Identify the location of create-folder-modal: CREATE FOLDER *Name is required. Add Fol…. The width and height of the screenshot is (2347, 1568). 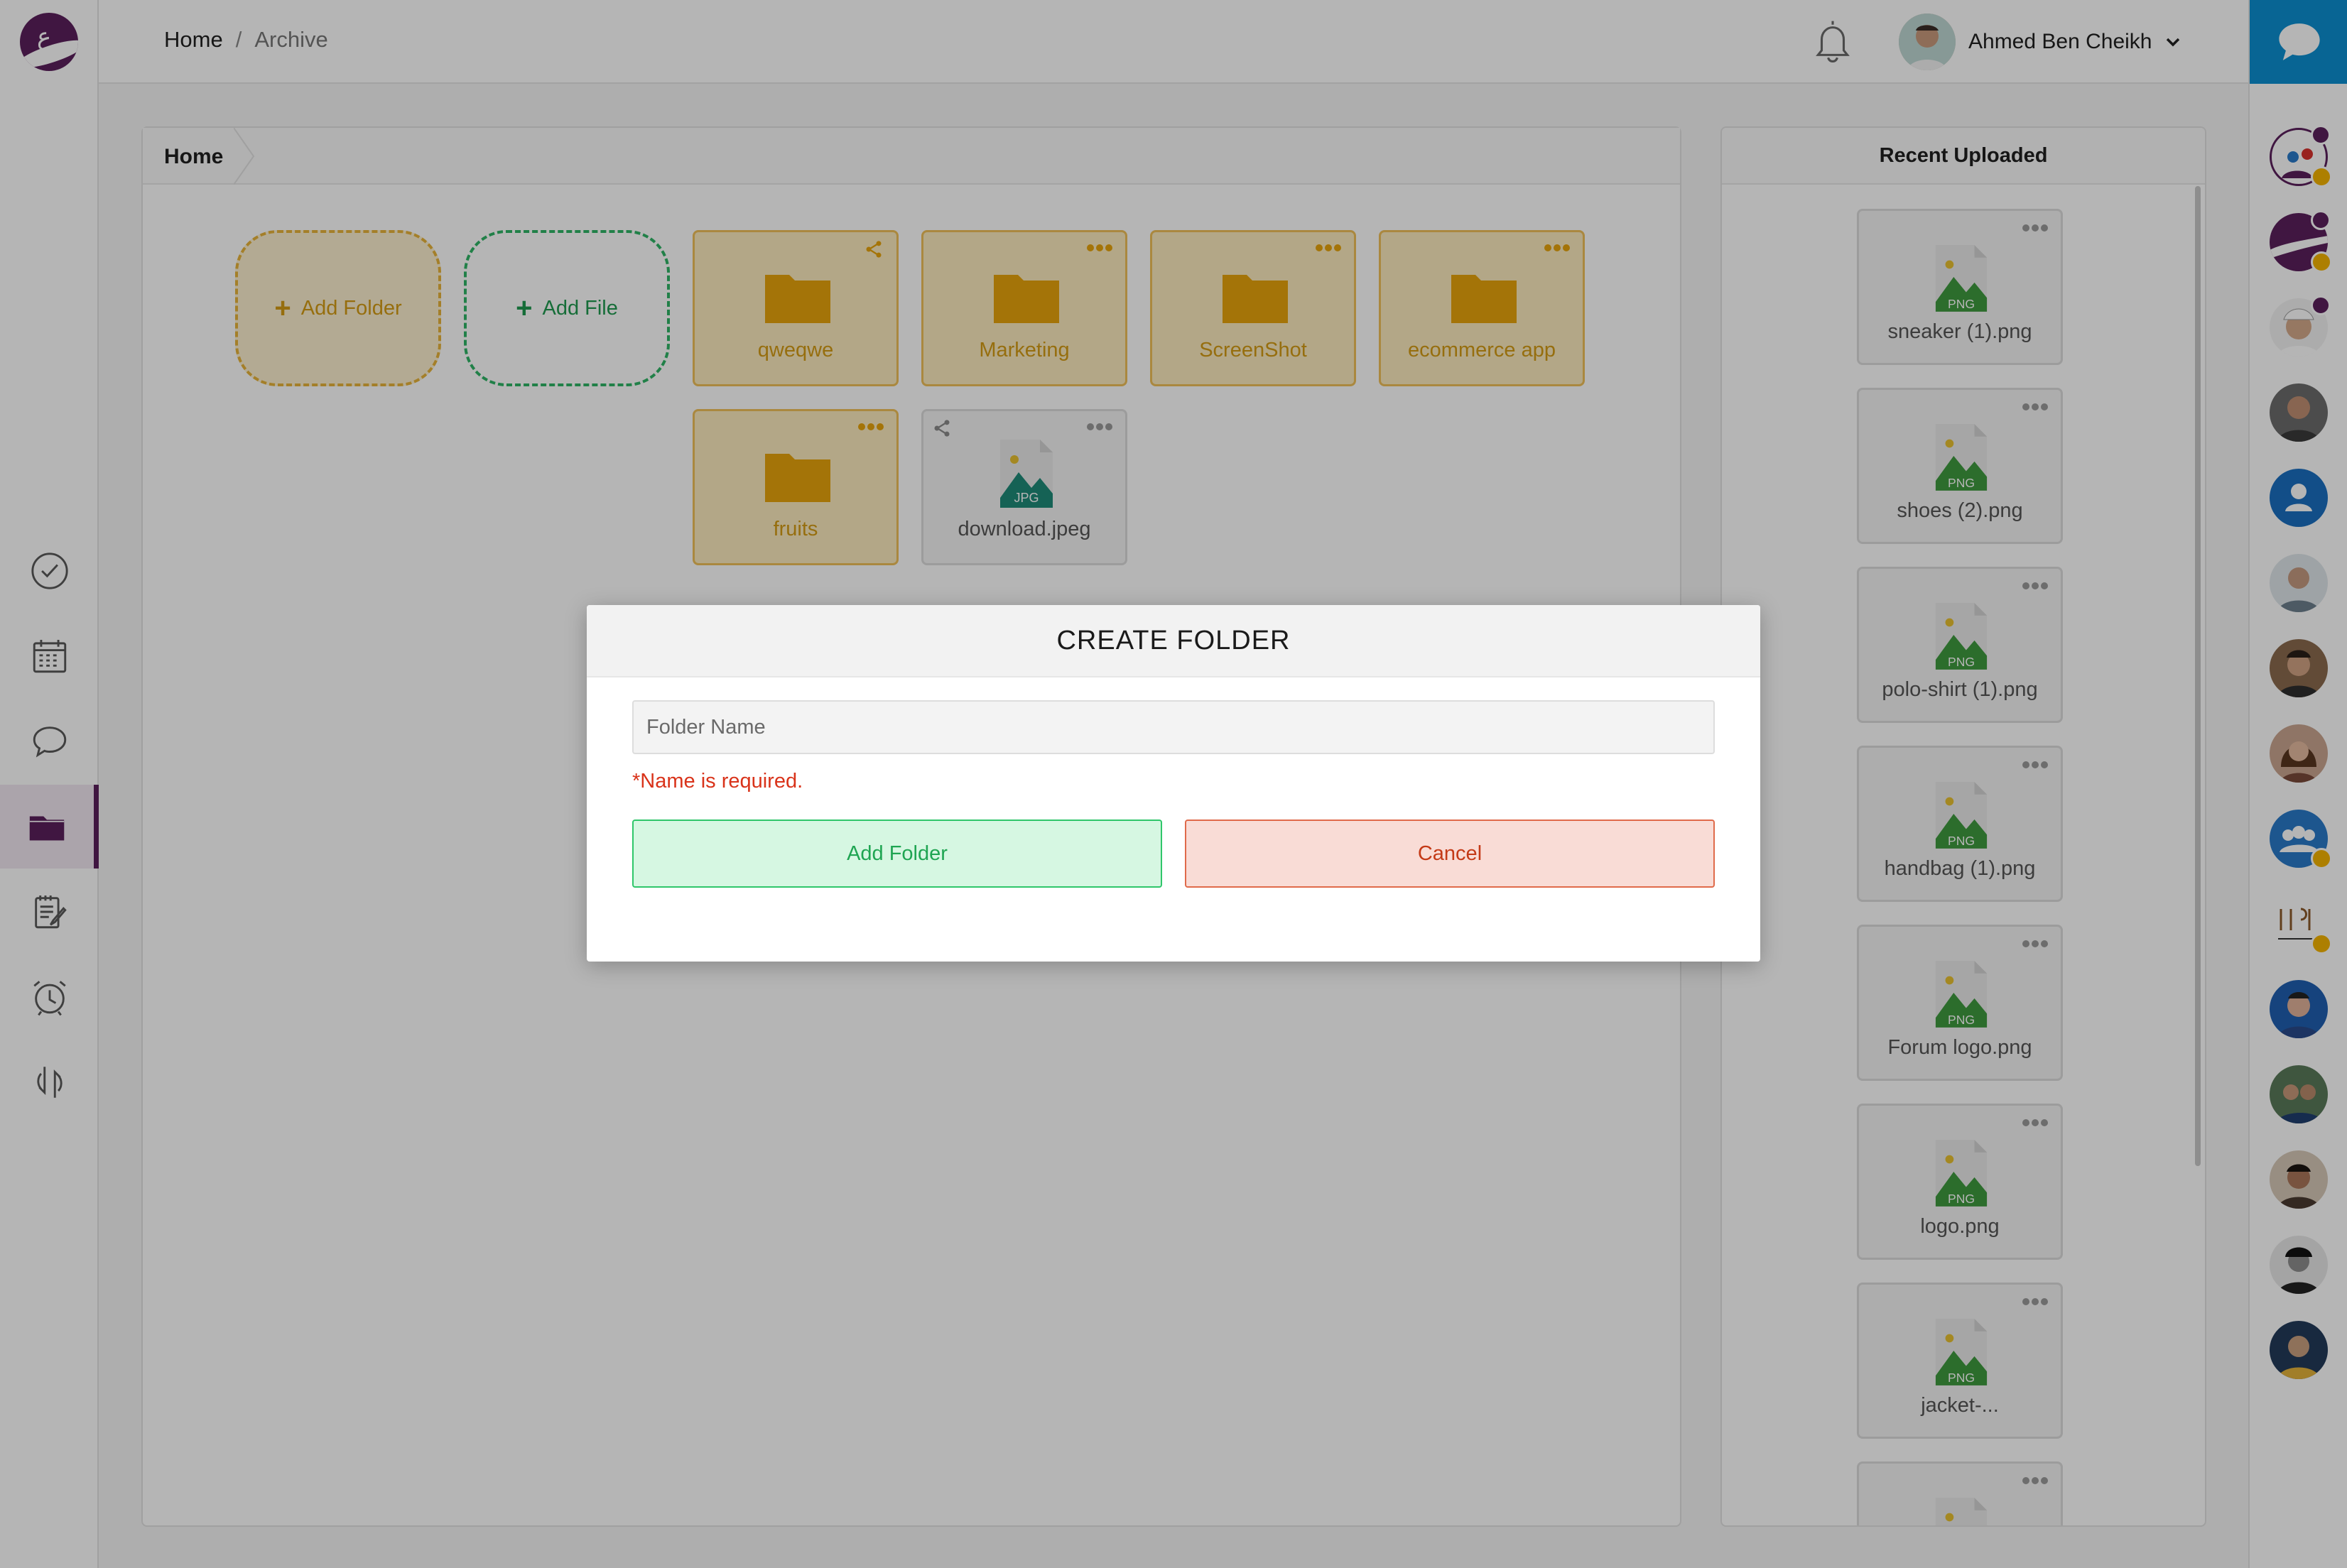
(1173, 784).